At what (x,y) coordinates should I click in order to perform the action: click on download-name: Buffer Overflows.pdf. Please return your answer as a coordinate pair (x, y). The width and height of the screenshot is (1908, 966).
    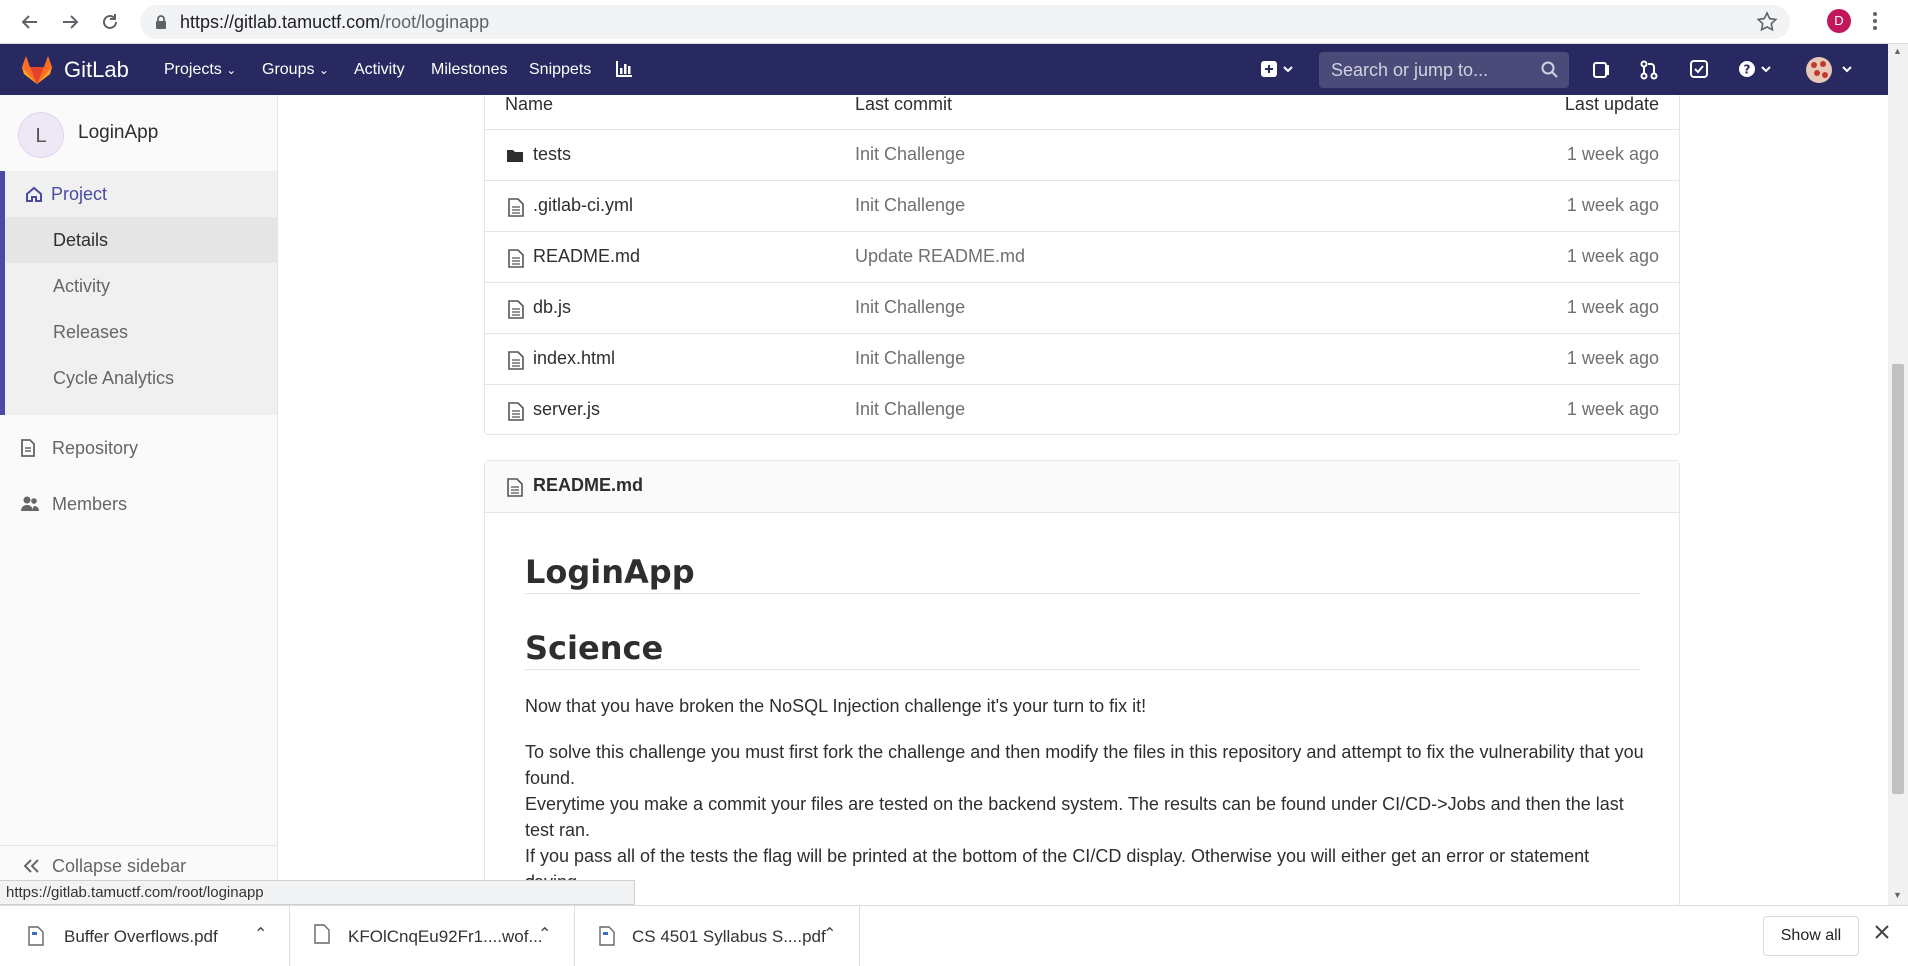
    Looking at the image, I should click on (141, 936).